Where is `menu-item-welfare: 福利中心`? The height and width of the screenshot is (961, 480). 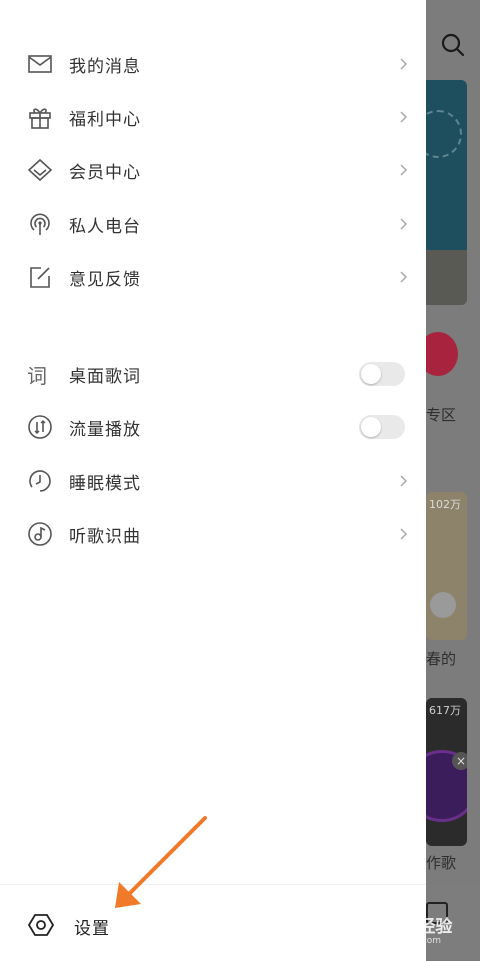
menu-item-welfare: 福利中心 is located at coordinates (213, 116).